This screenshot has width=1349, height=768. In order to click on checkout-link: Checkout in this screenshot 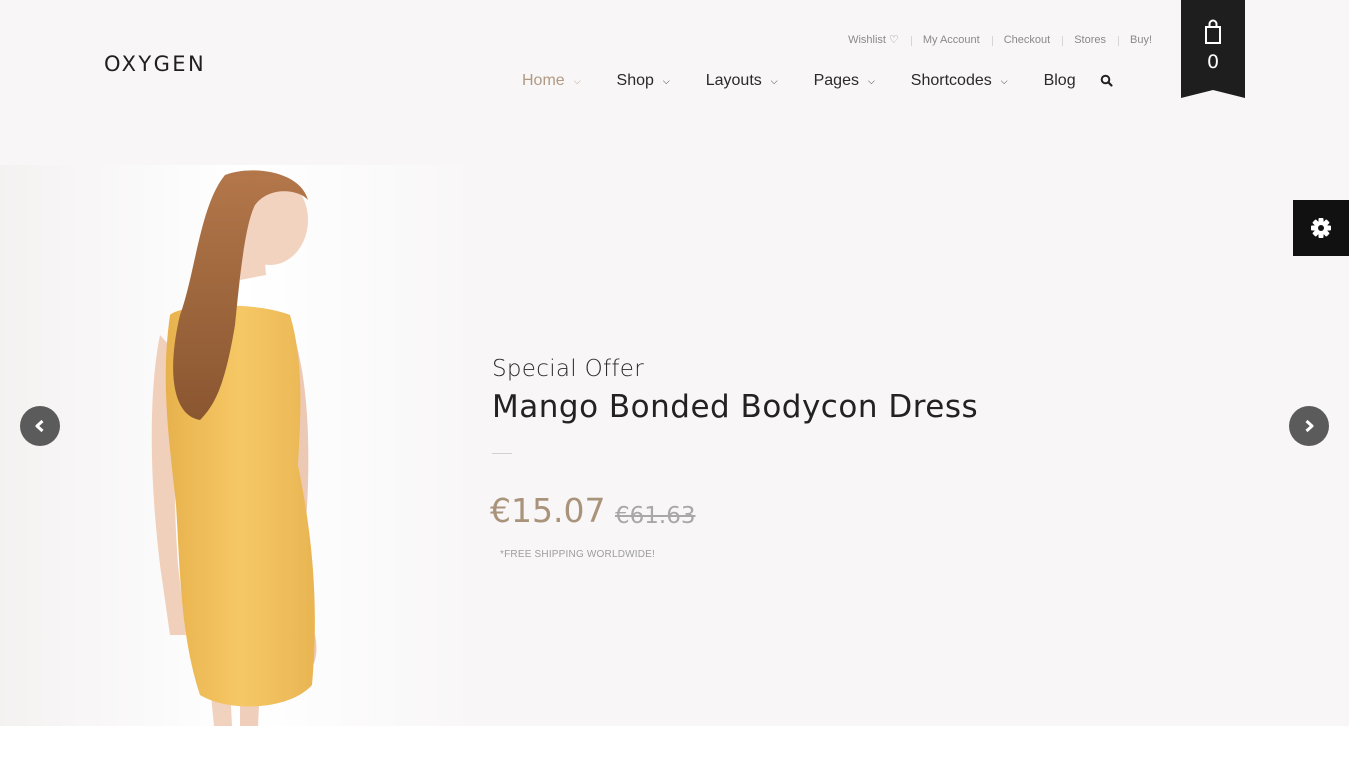, I will do `click(1026, 40)`.